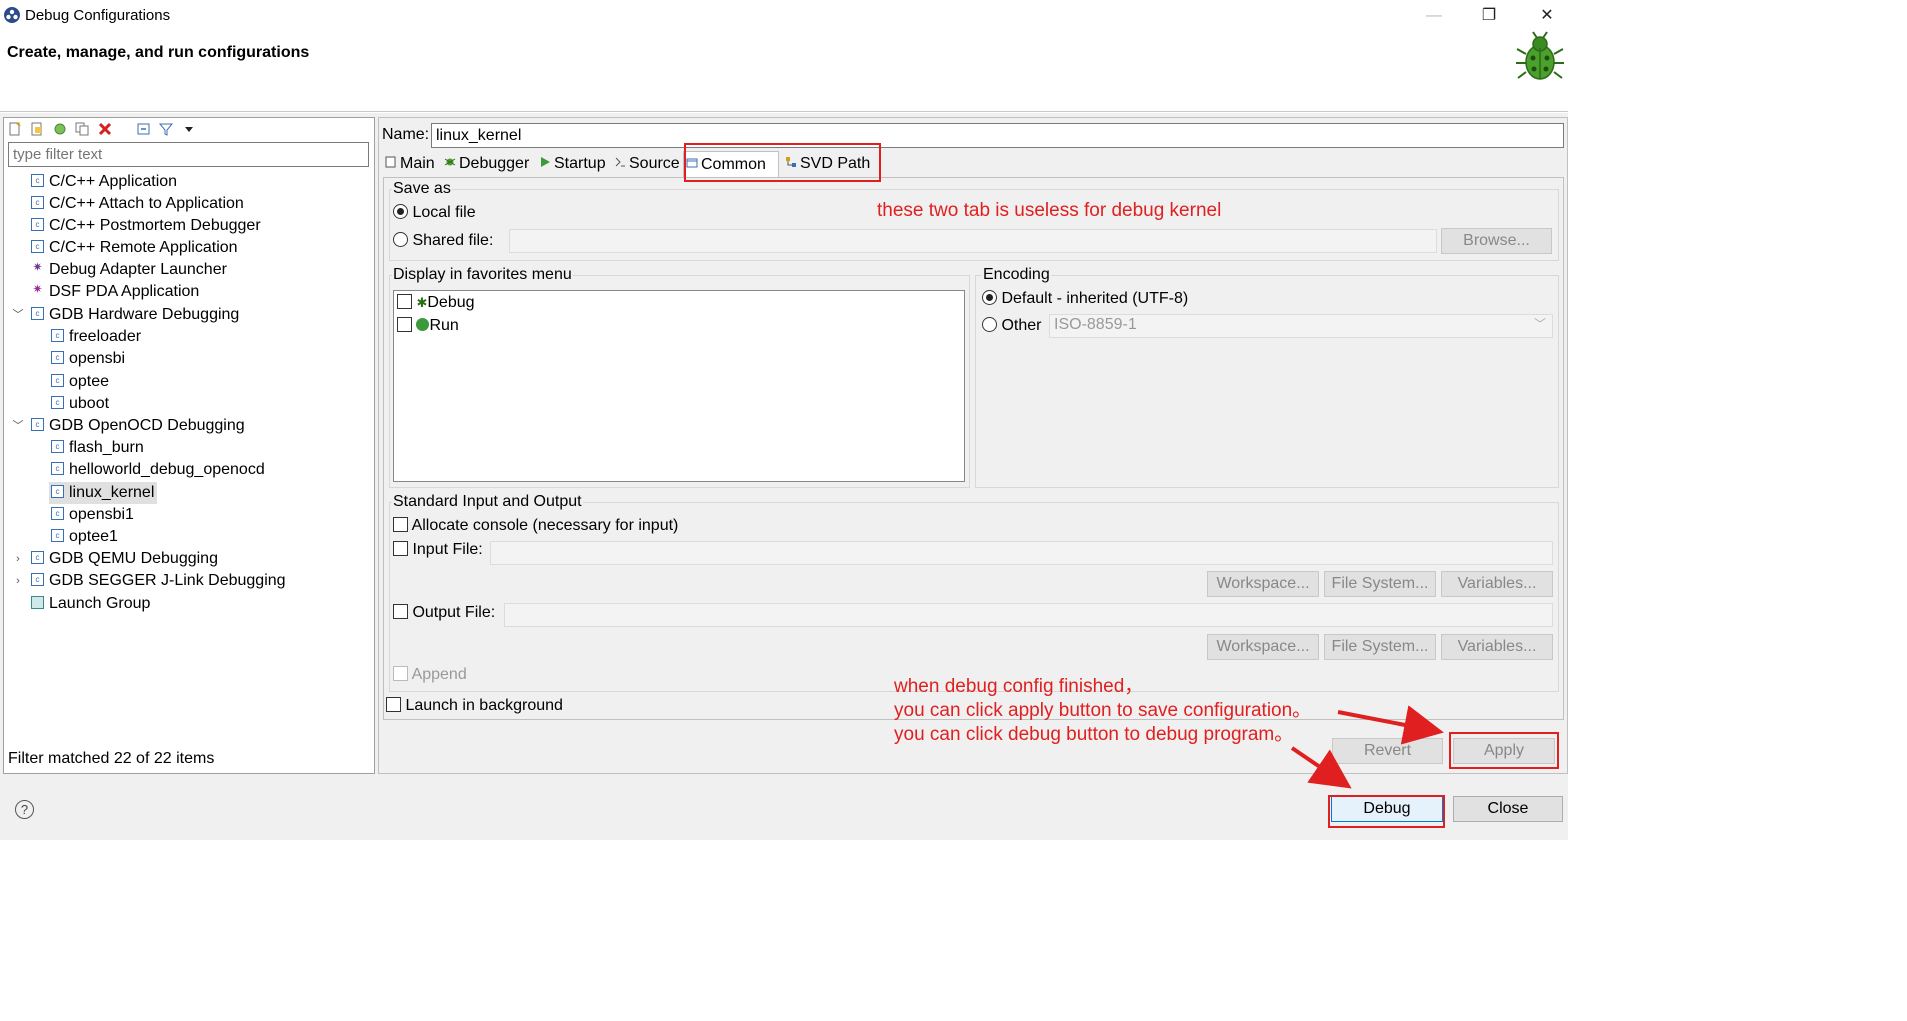 Image resolution: width=1907 pixels, height=1021 pixels. Describe the element at coordinates (474, 705) in the screenshot. I see `launch-background-checkbox: Launch in background` at that location.